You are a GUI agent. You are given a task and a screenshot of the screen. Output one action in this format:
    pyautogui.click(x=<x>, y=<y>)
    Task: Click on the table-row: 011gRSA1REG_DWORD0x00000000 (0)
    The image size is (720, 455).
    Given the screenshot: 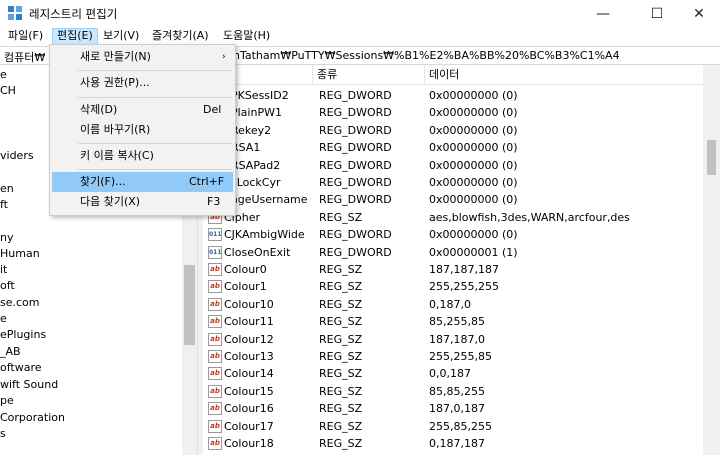 What is the action you would take?
    pyautogui.click(x=453, y=147)
    